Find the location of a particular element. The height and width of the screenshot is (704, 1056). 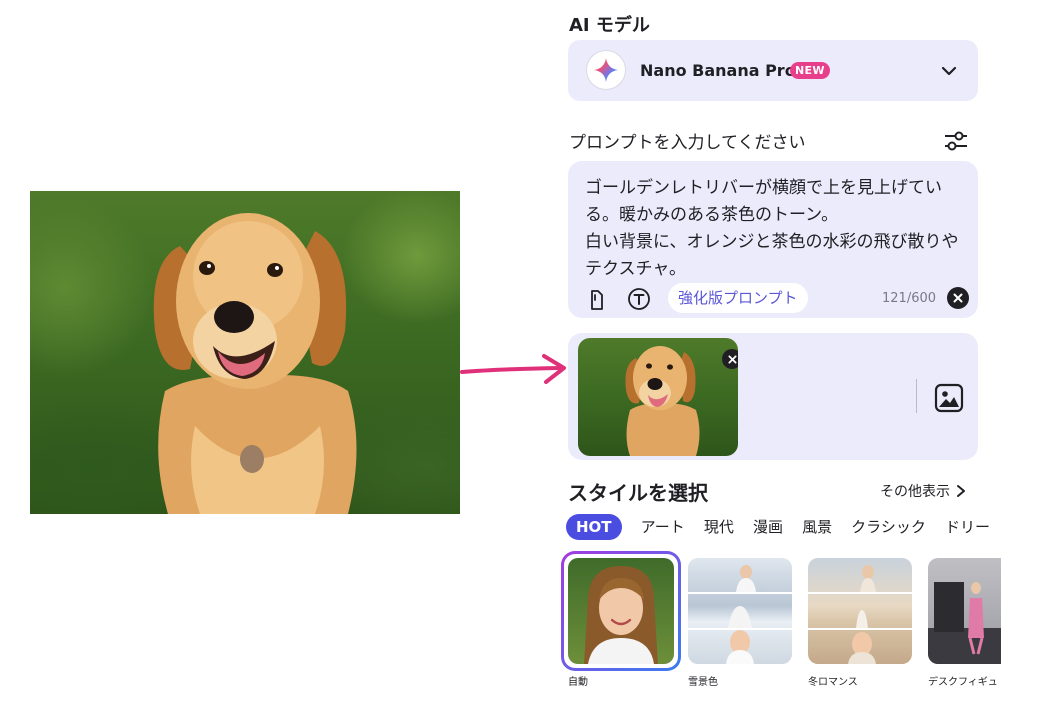

style-card-snow: 雪景色 is located at coordinates (741, 621).